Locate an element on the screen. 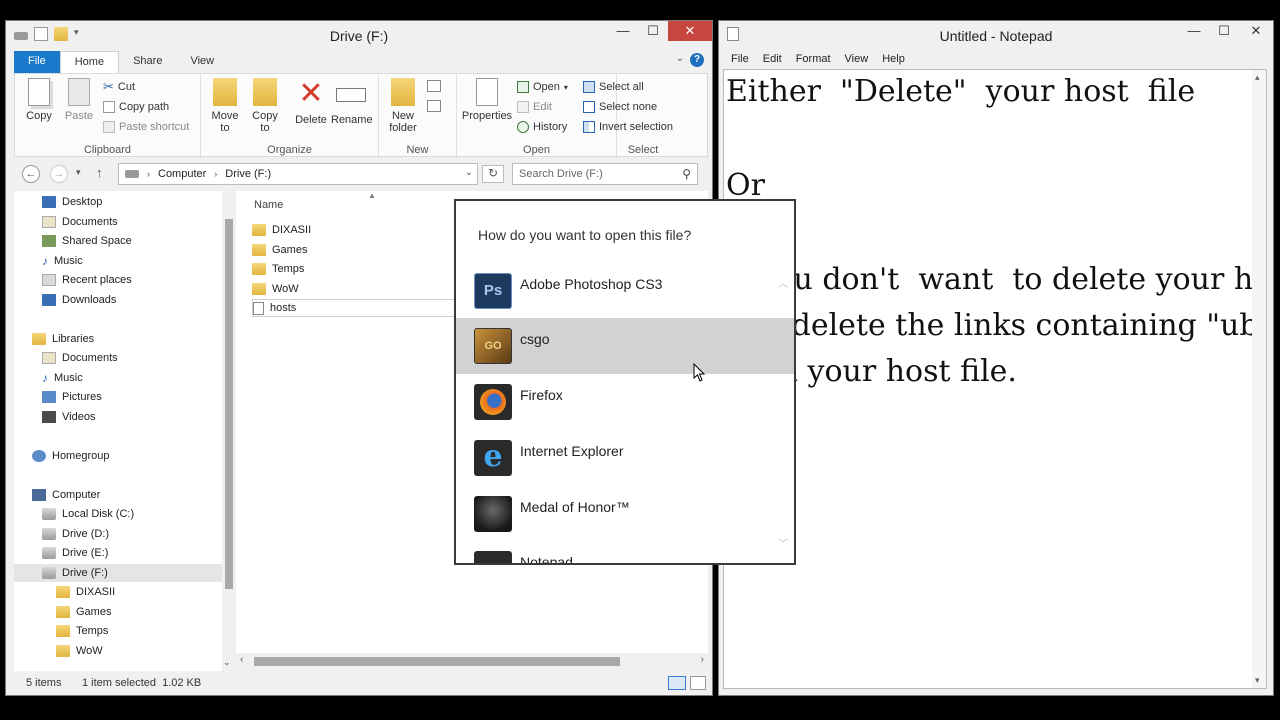 The image size is (1280, 720). details-view-icon is located at coordinates (677, 683).